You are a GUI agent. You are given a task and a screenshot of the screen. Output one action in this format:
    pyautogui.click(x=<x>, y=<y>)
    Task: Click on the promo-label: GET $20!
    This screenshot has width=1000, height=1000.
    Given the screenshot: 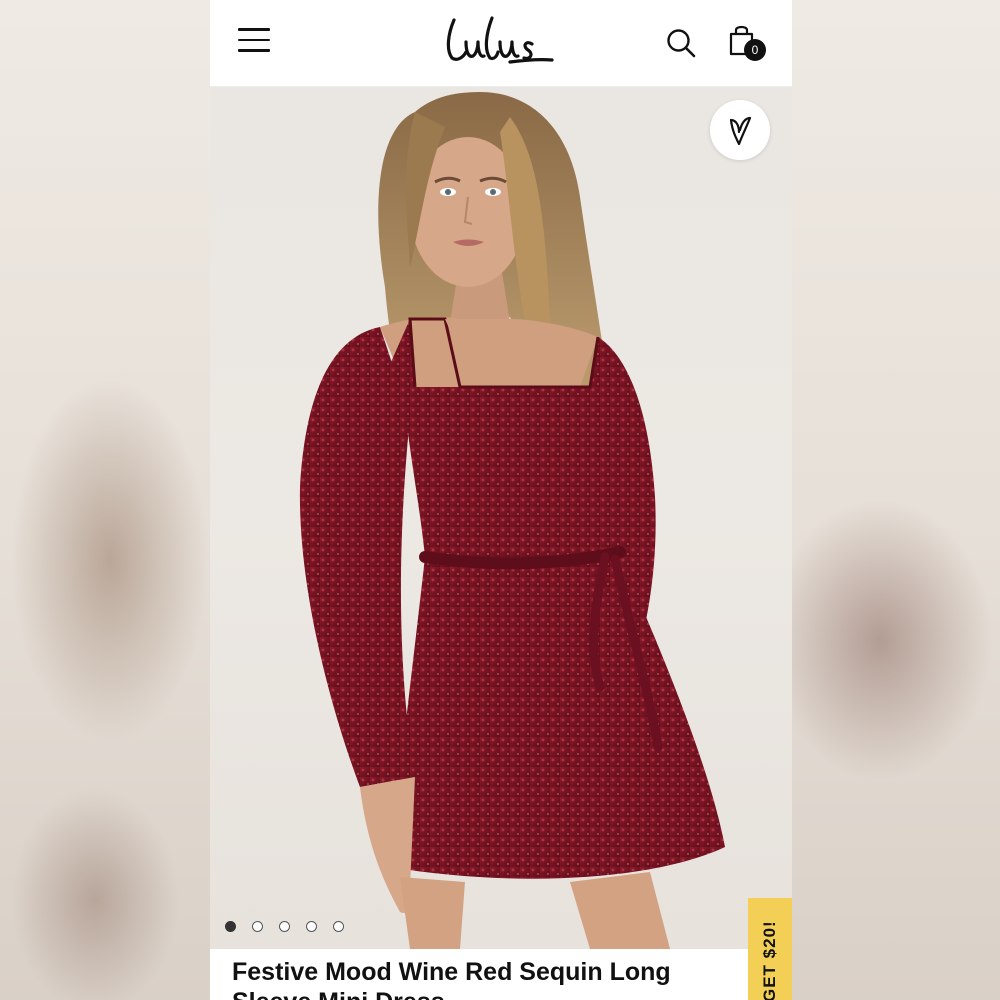 What is the action you would take?
    pyautogui.click(x=769, y=960)
    